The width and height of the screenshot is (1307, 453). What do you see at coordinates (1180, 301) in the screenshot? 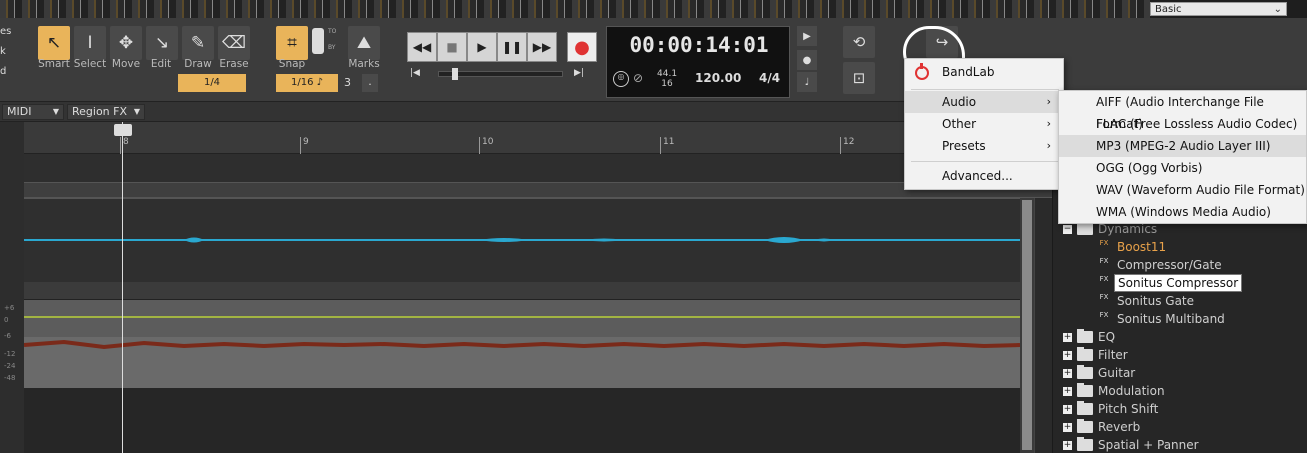
I see `tree-item-sonitus-gate: FX Sonitus Gate` at bounding box center [1180, 301].